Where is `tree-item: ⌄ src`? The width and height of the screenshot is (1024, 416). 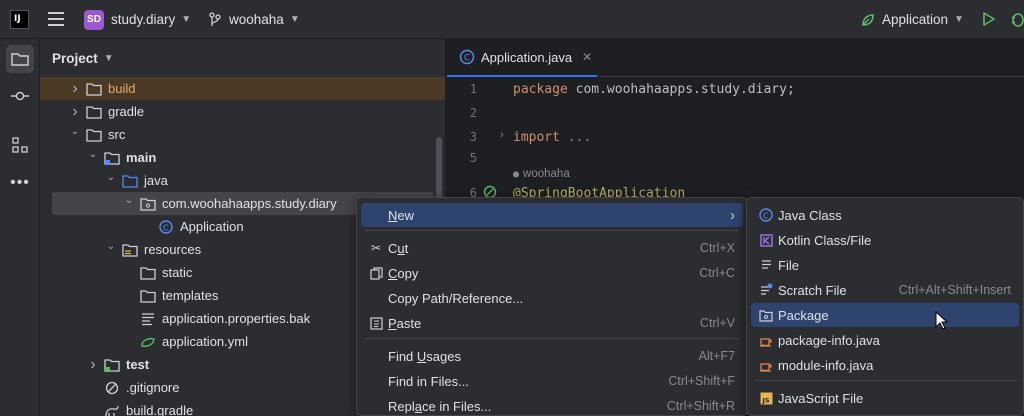 tree-item: ⌄ src is located at coordinates (242, 134).